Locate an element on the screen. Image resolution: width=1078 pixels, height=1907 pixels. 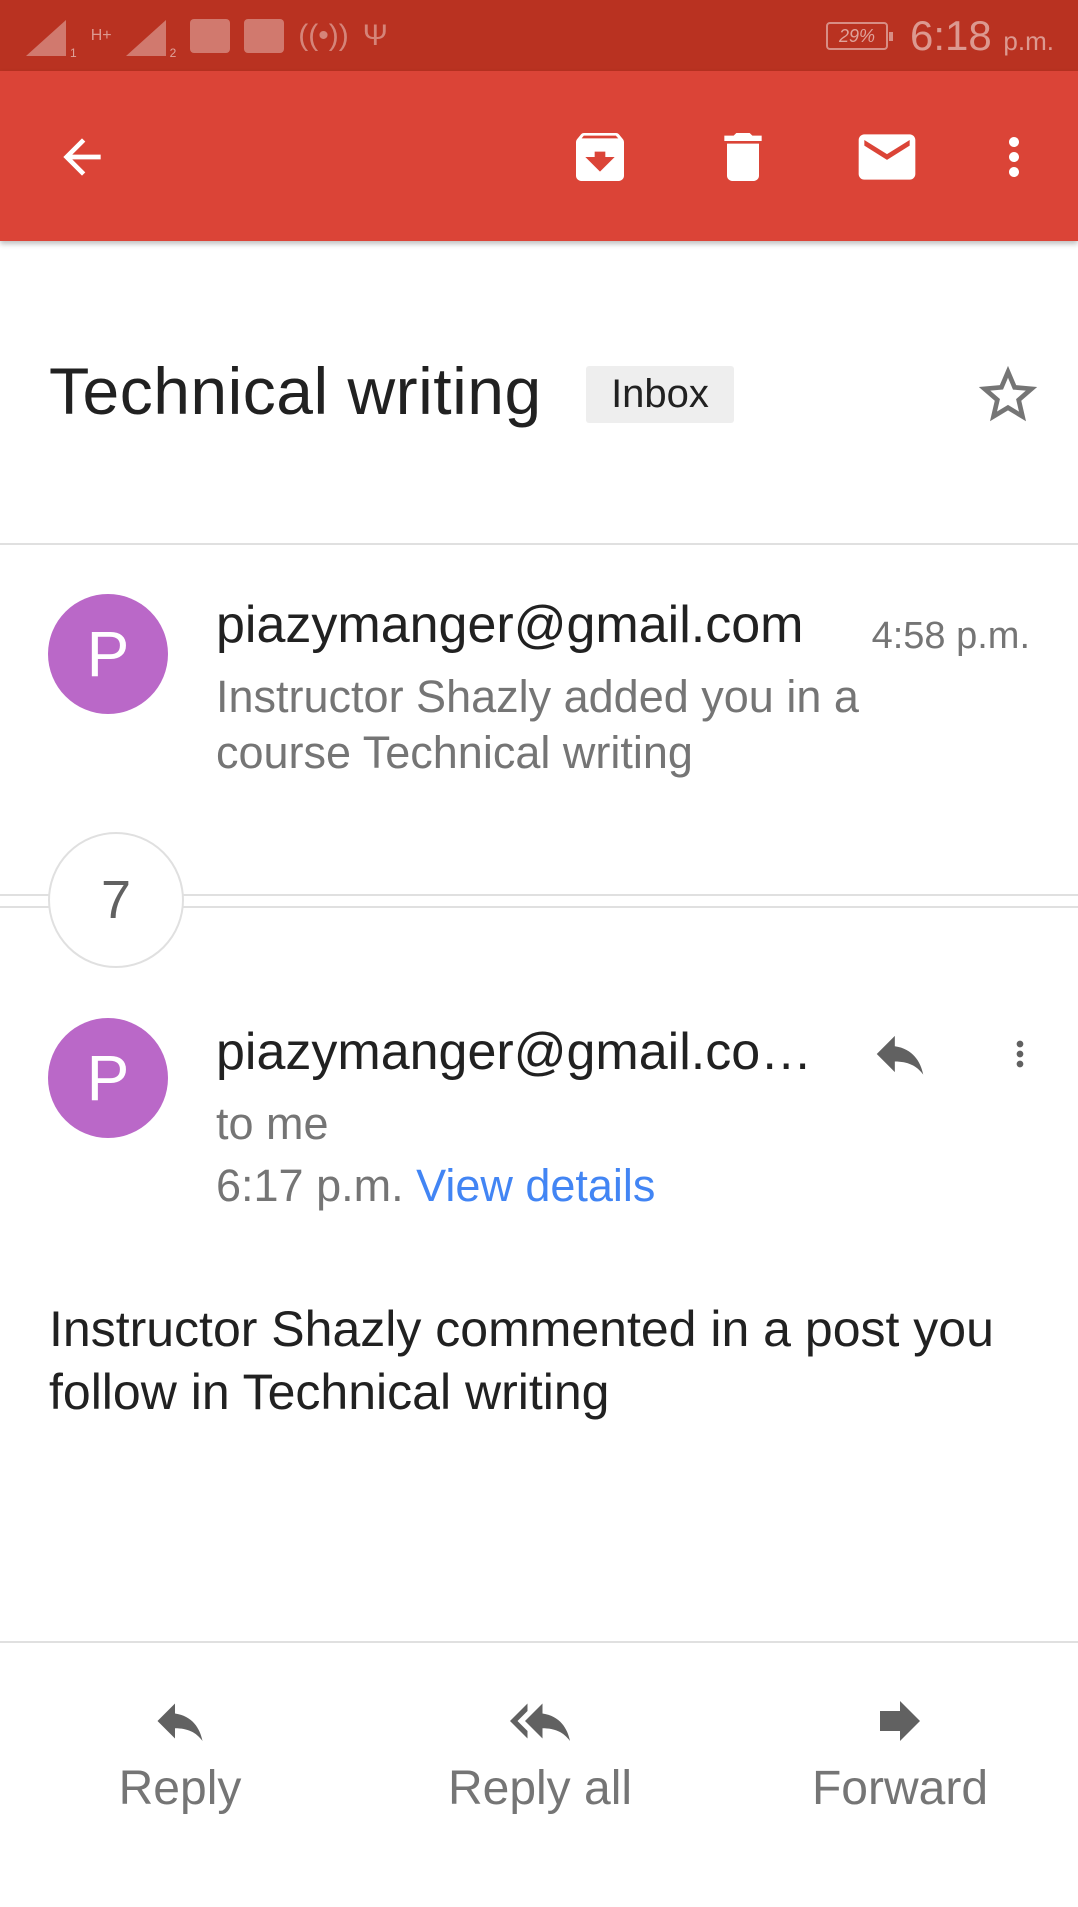
battery-icon: 29% is located at coordinates (859, 36).